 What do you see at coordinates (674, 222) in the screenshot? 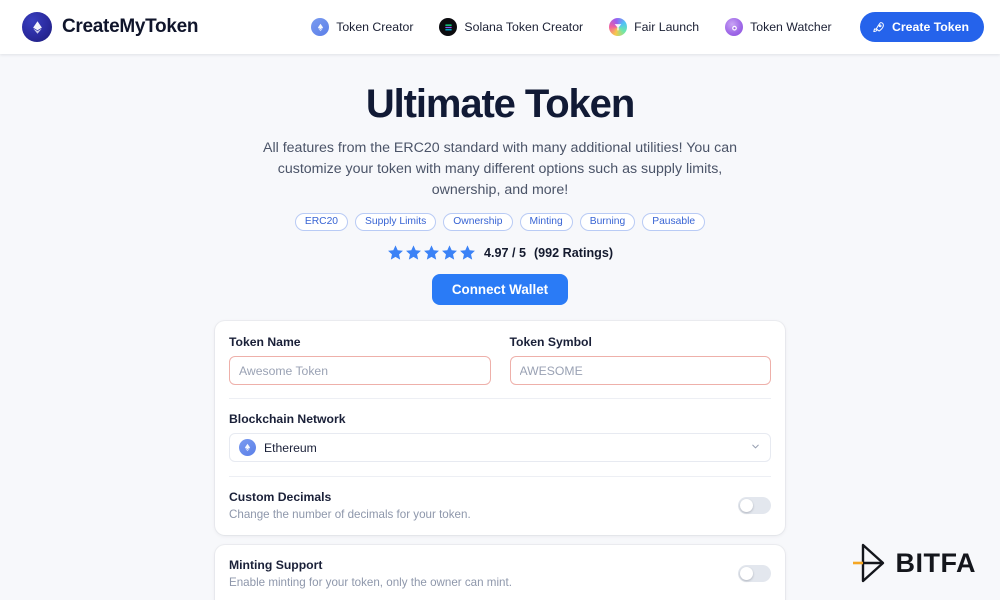
I see `badge-pausable: Pausable` at bounding box center [674, 222].